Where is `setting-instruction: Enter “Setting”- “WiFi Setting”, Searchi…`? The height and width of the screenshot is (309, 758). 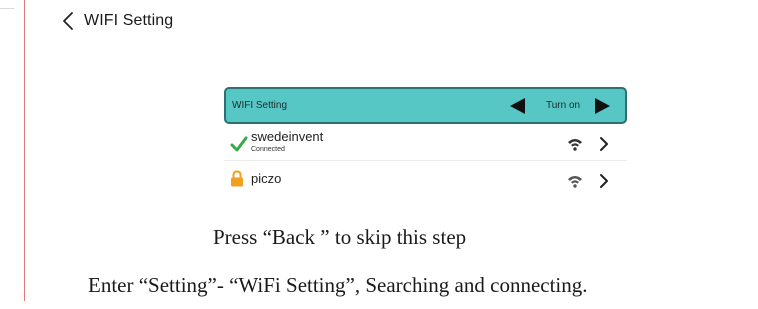
setting-instruction: Enter “Setting”- “WiFi Setting”, Searchi… is located at coordinates (338, 285).